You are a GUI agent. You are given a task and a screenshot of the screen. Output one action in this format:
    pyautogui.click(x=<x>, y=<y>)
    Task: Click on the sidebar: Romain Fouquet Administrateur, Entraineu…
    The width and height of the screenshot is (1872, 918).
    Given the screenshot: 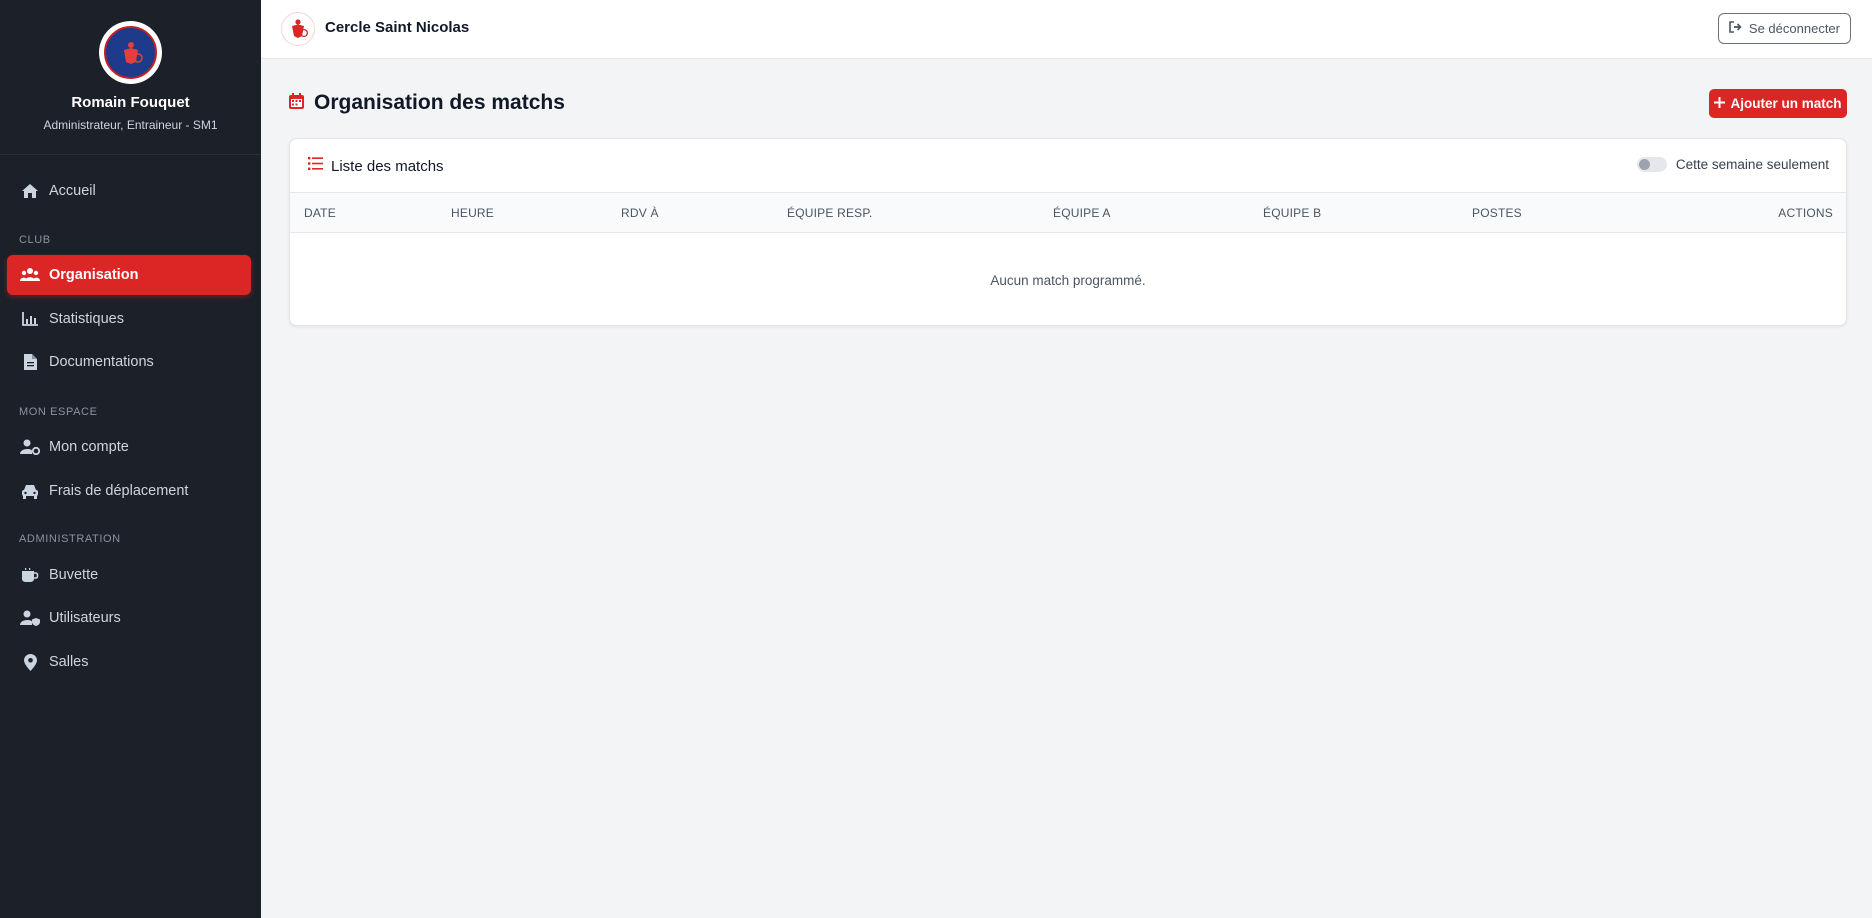 What is the action you would take?
    pyautogui.click(x=130, y=459)
    